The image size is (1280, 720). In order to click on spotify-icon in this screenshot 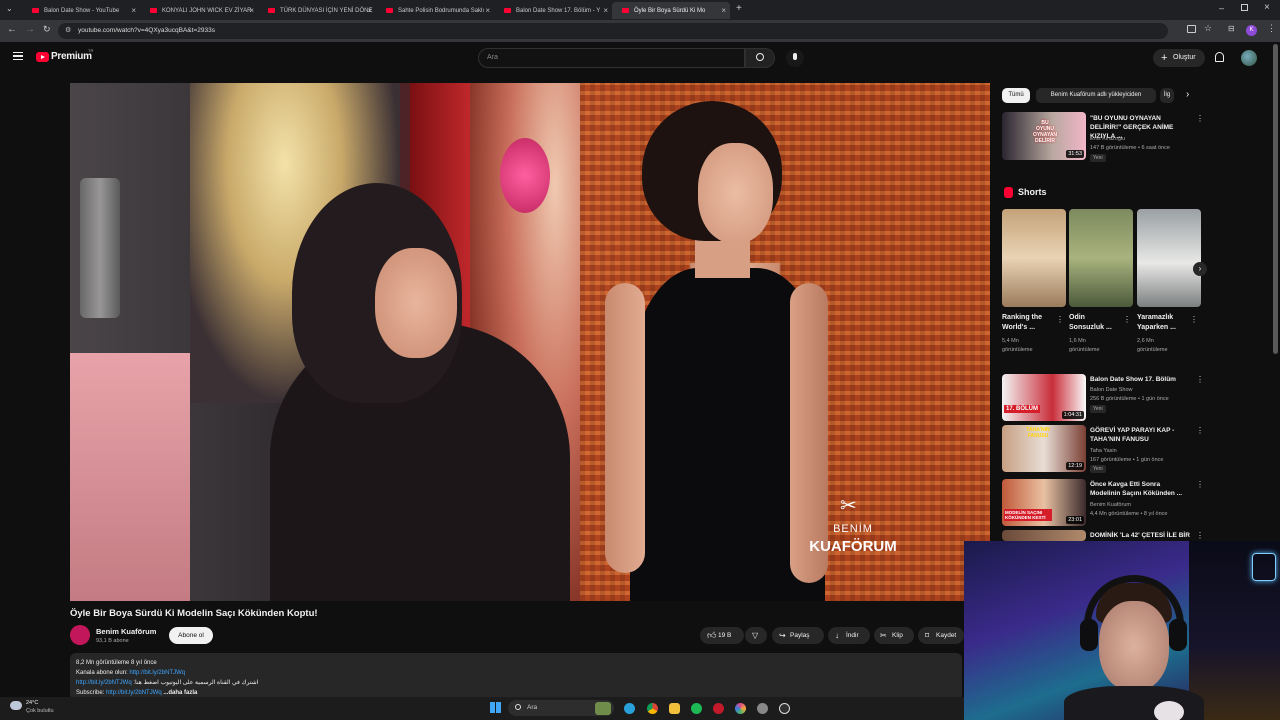, I will do `click(696, 708)`.